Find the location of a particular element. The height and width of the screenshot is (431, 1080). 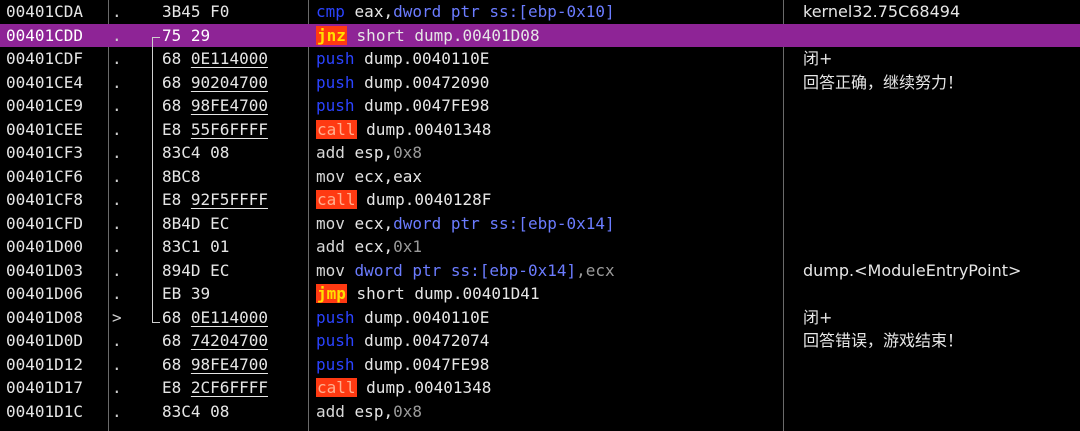

disasm-row: 00401D06. EB 39 jmp short dump.00401D41 is located at coordinates (540, 294).